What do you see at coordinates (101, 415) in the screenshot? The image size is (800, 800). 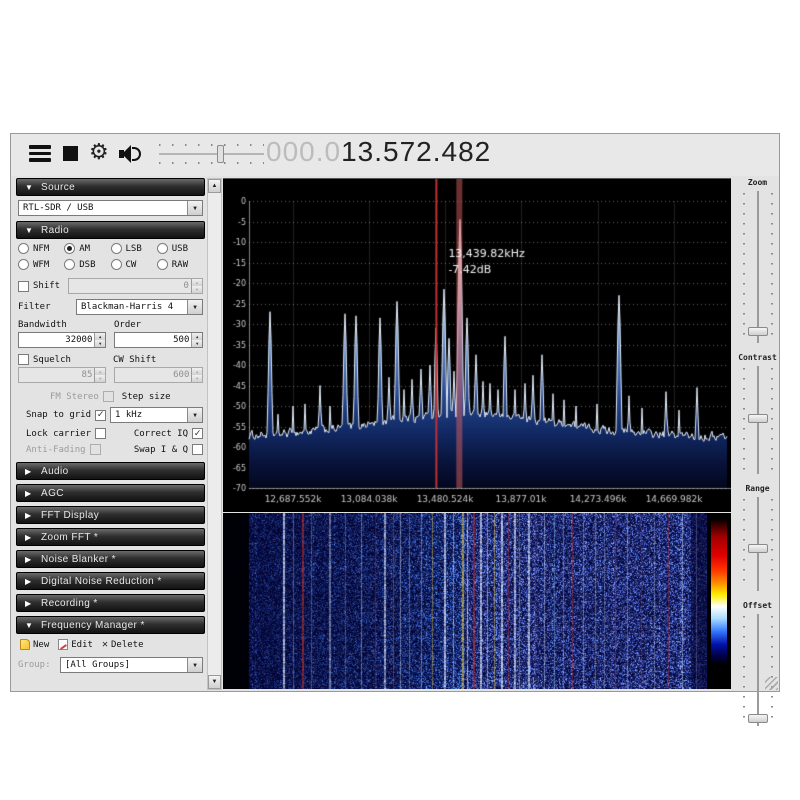 I see `snap-to-grid-checkbox` at bounding box center [101, 415].